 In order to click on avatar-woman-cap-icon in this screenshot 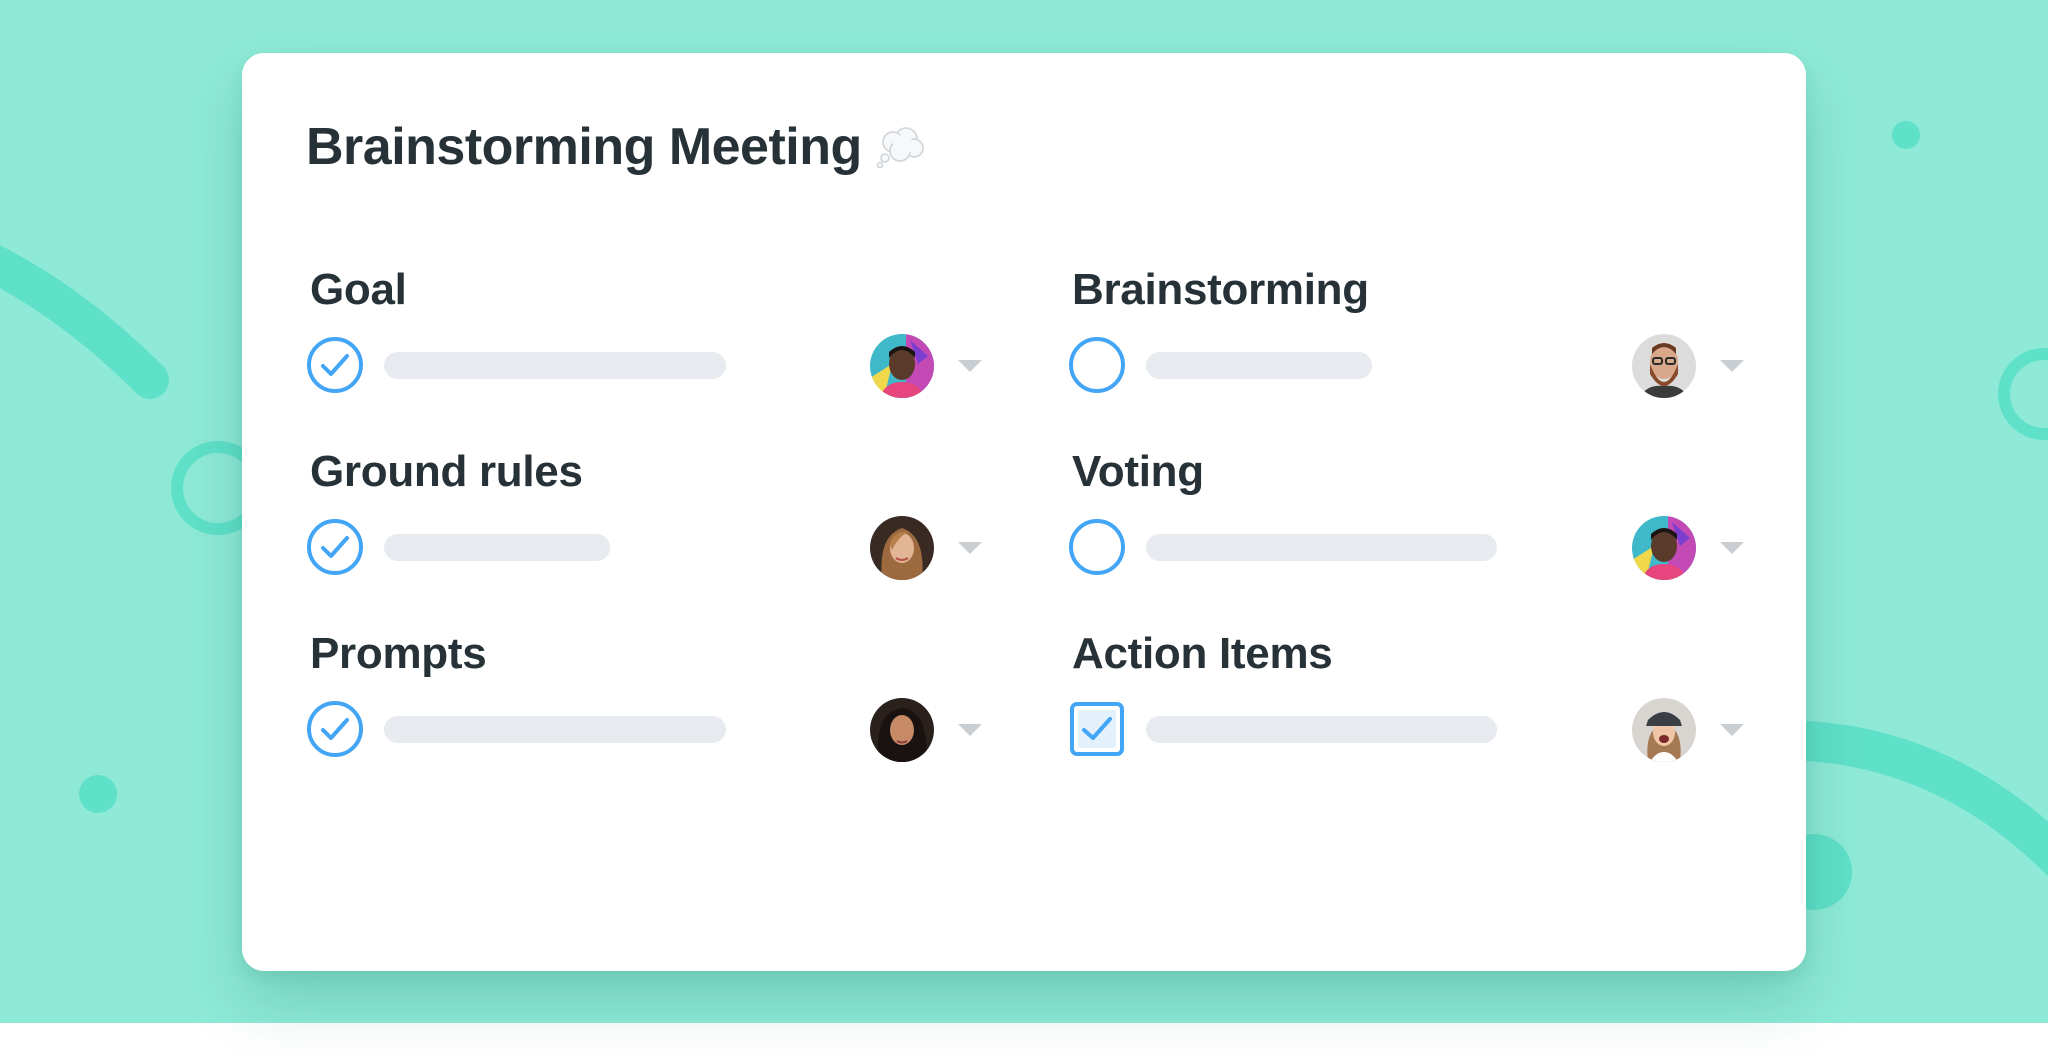, I will do `click(1664, 730)`.